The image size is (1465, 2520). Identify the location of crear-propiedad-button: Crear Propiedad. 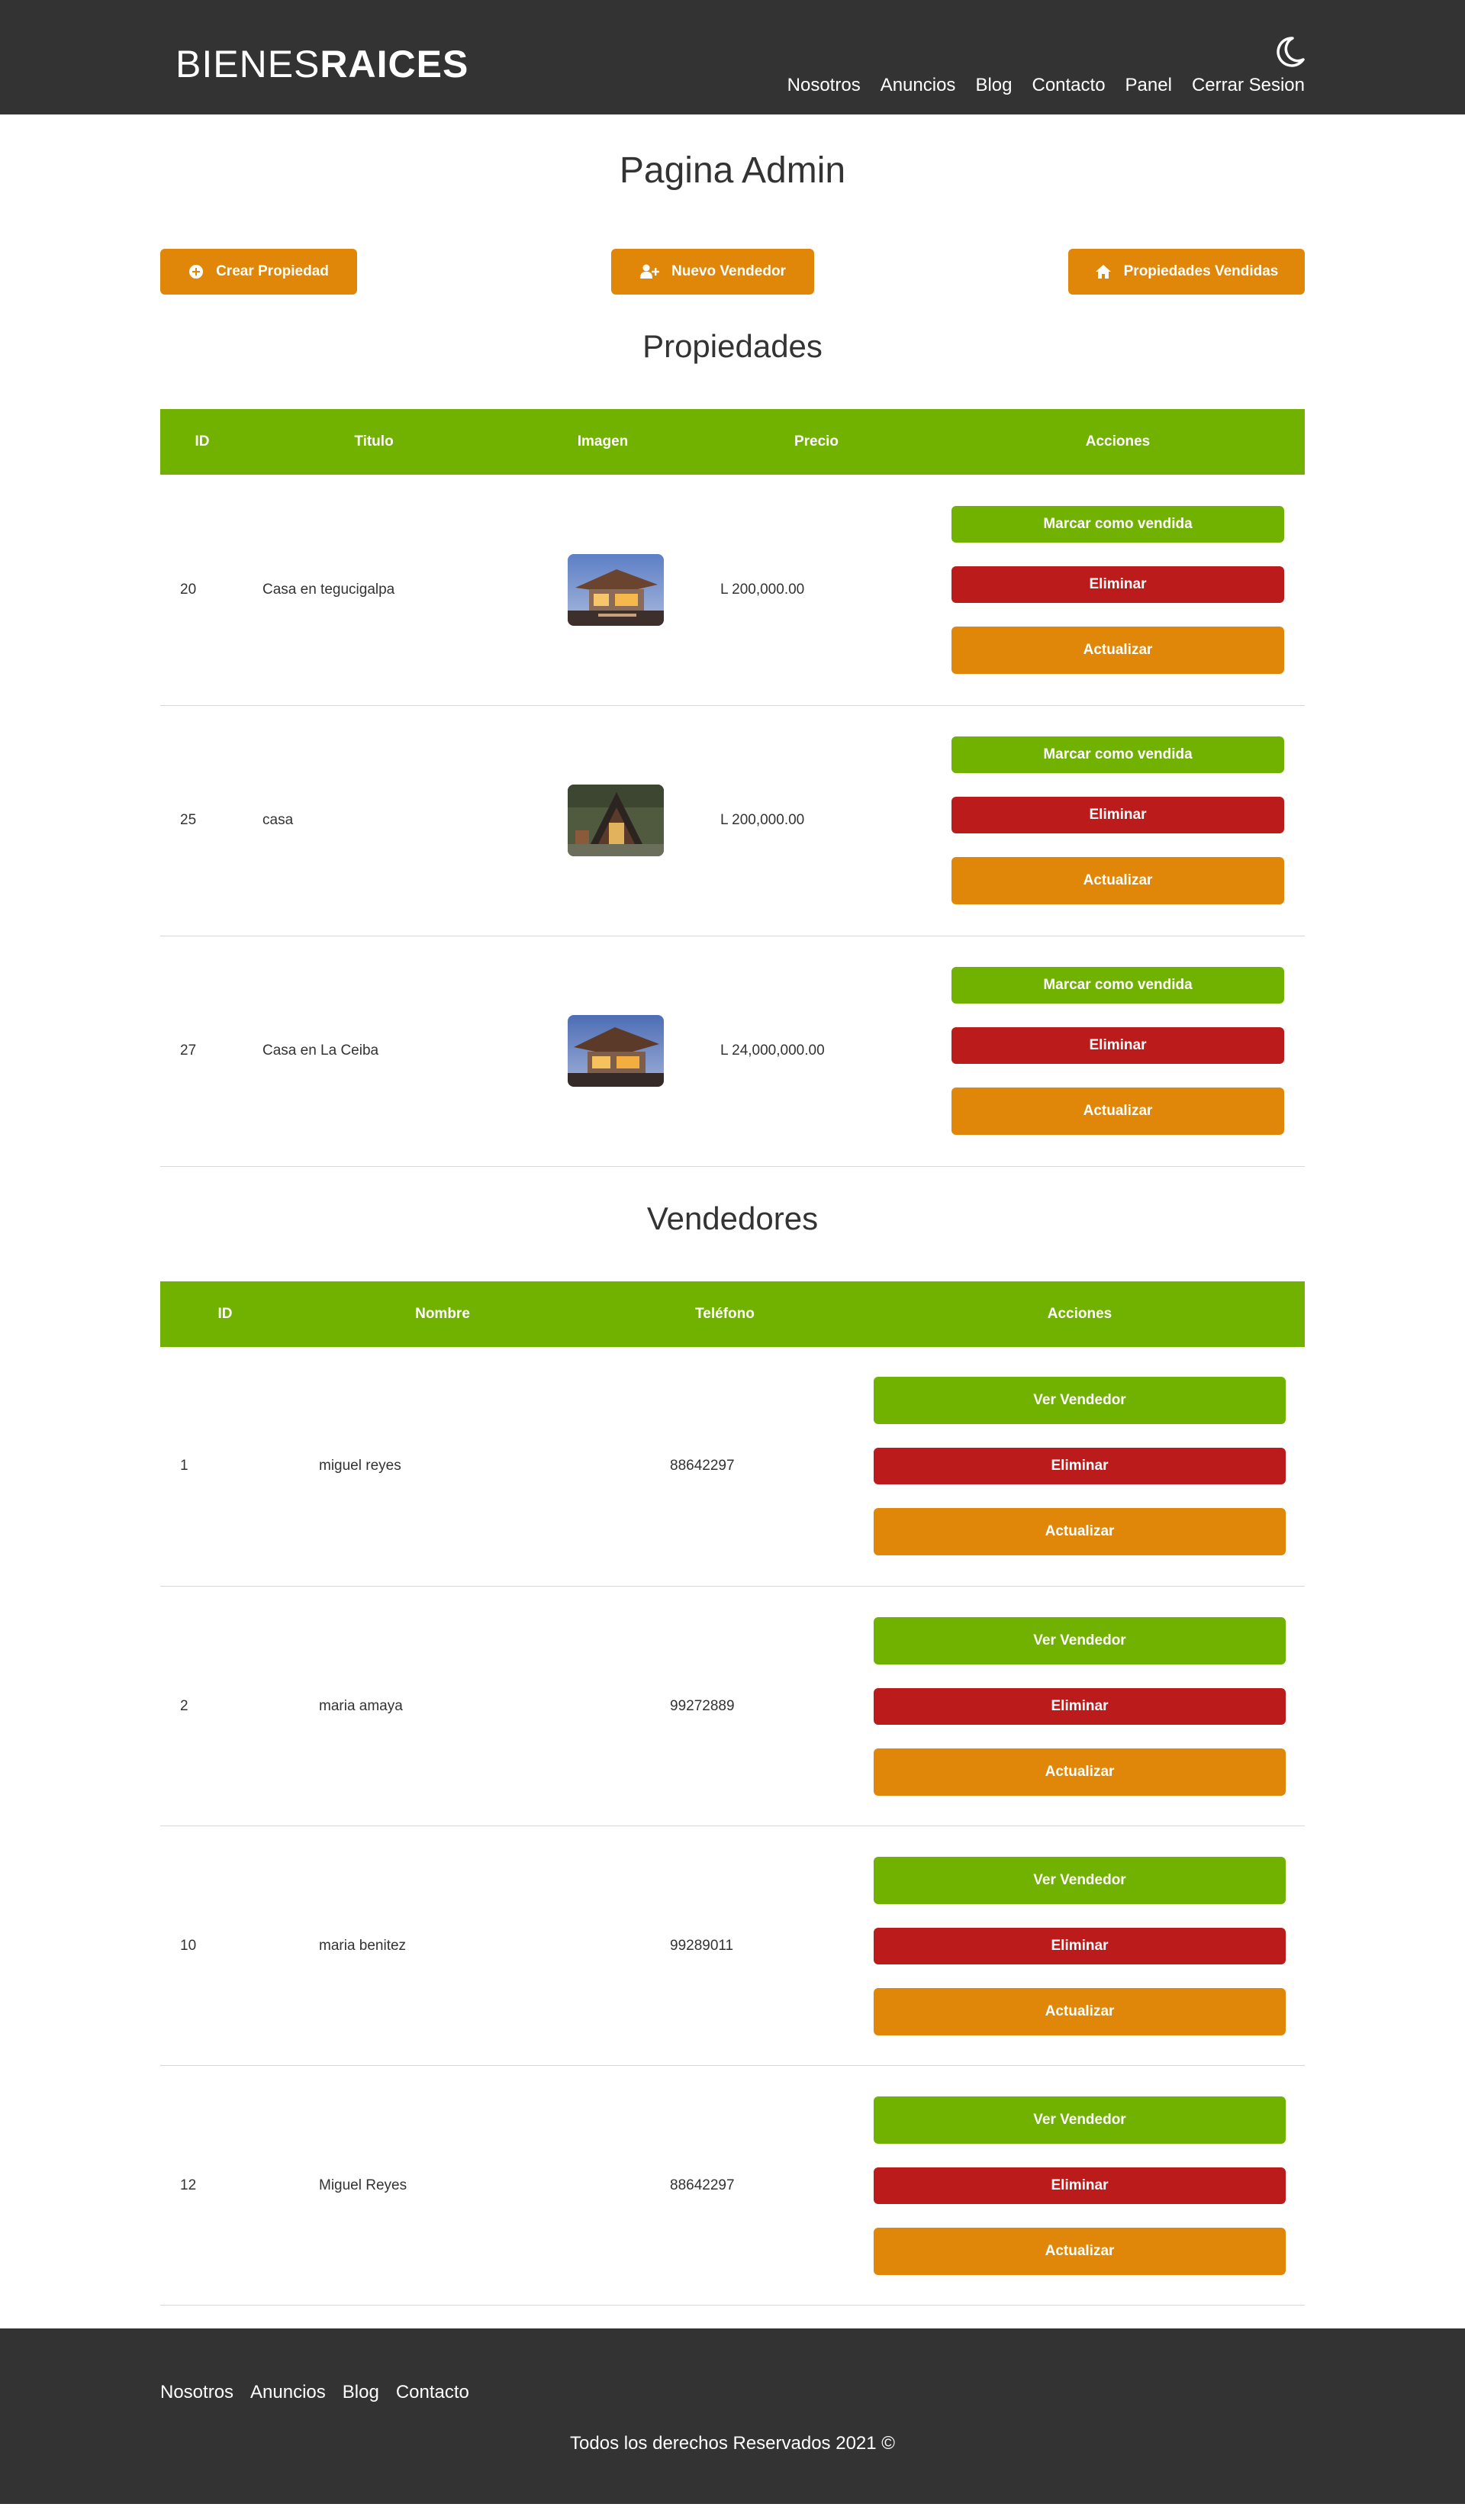
(258, 272).